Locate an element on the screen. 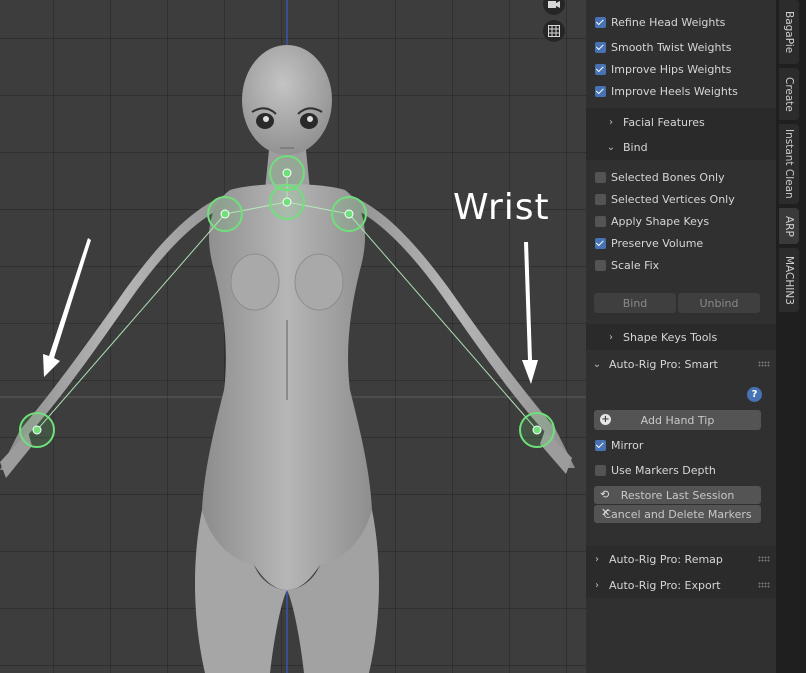  apply-shape-keys-row: Apply Shape Keys is located at coordinates (681, 221).